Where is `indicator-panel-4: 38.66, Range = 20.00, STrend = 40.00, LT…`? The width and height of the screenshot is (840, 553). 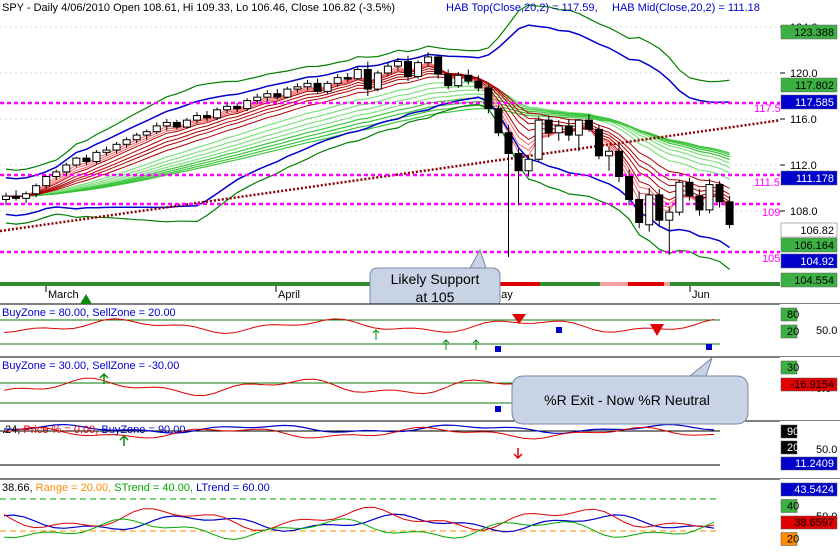
indicator-panel-4: 38.66, Range = 20.00, STrend = 40.00, LT… is located at coordinates (420, 515).